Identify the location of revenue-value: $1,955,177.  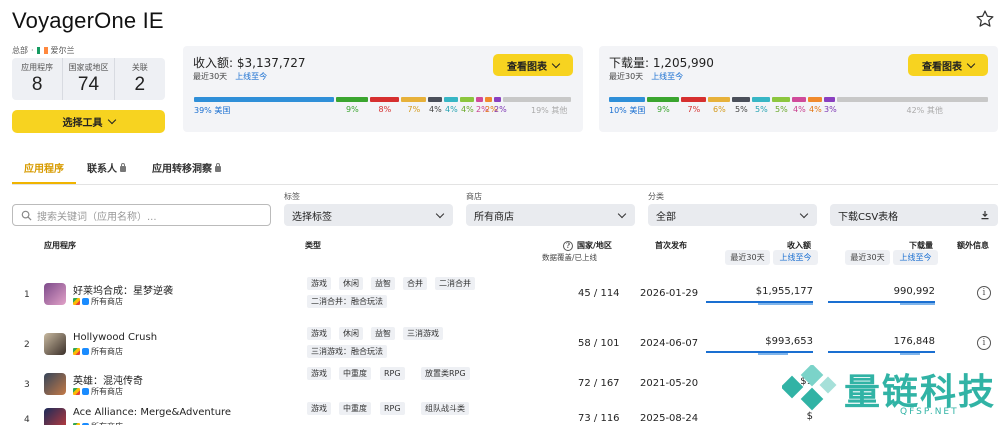
(762, 291).